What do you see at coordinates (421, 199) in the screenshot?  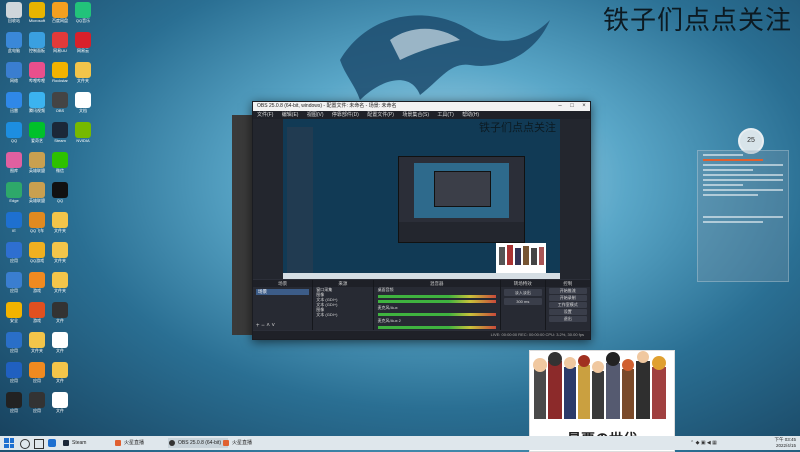 I see `obs-preview: 铁子们点点关注` at bounding box center [421, 199].